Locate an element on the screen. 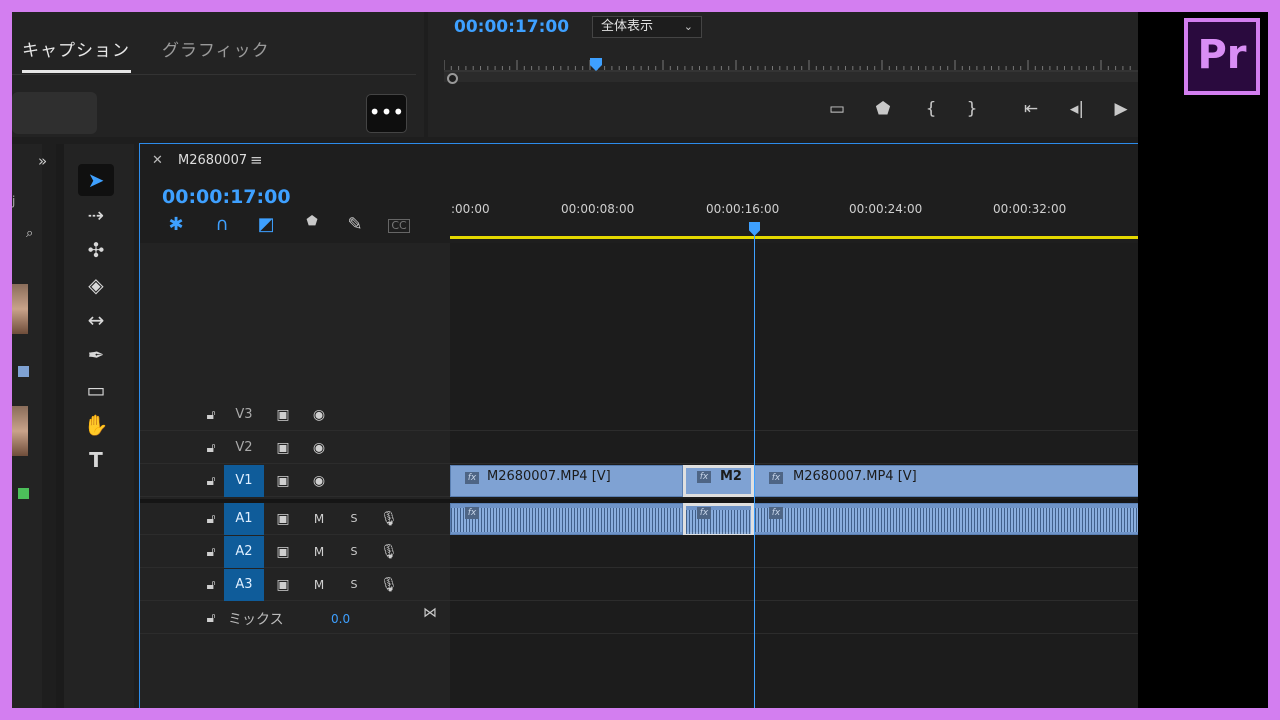 The image size is (1280, 720). track-row-v2: 🔓︎ V2 ▣ ◉ is located at coordinates (640, 448).